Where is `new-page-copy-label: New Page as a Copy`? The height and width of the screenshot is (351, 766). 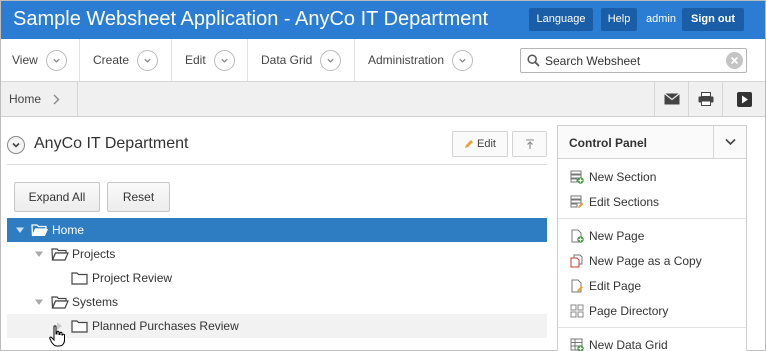
new-page-copy-label: New Page as a Copy is located at coordinates (645, 261).